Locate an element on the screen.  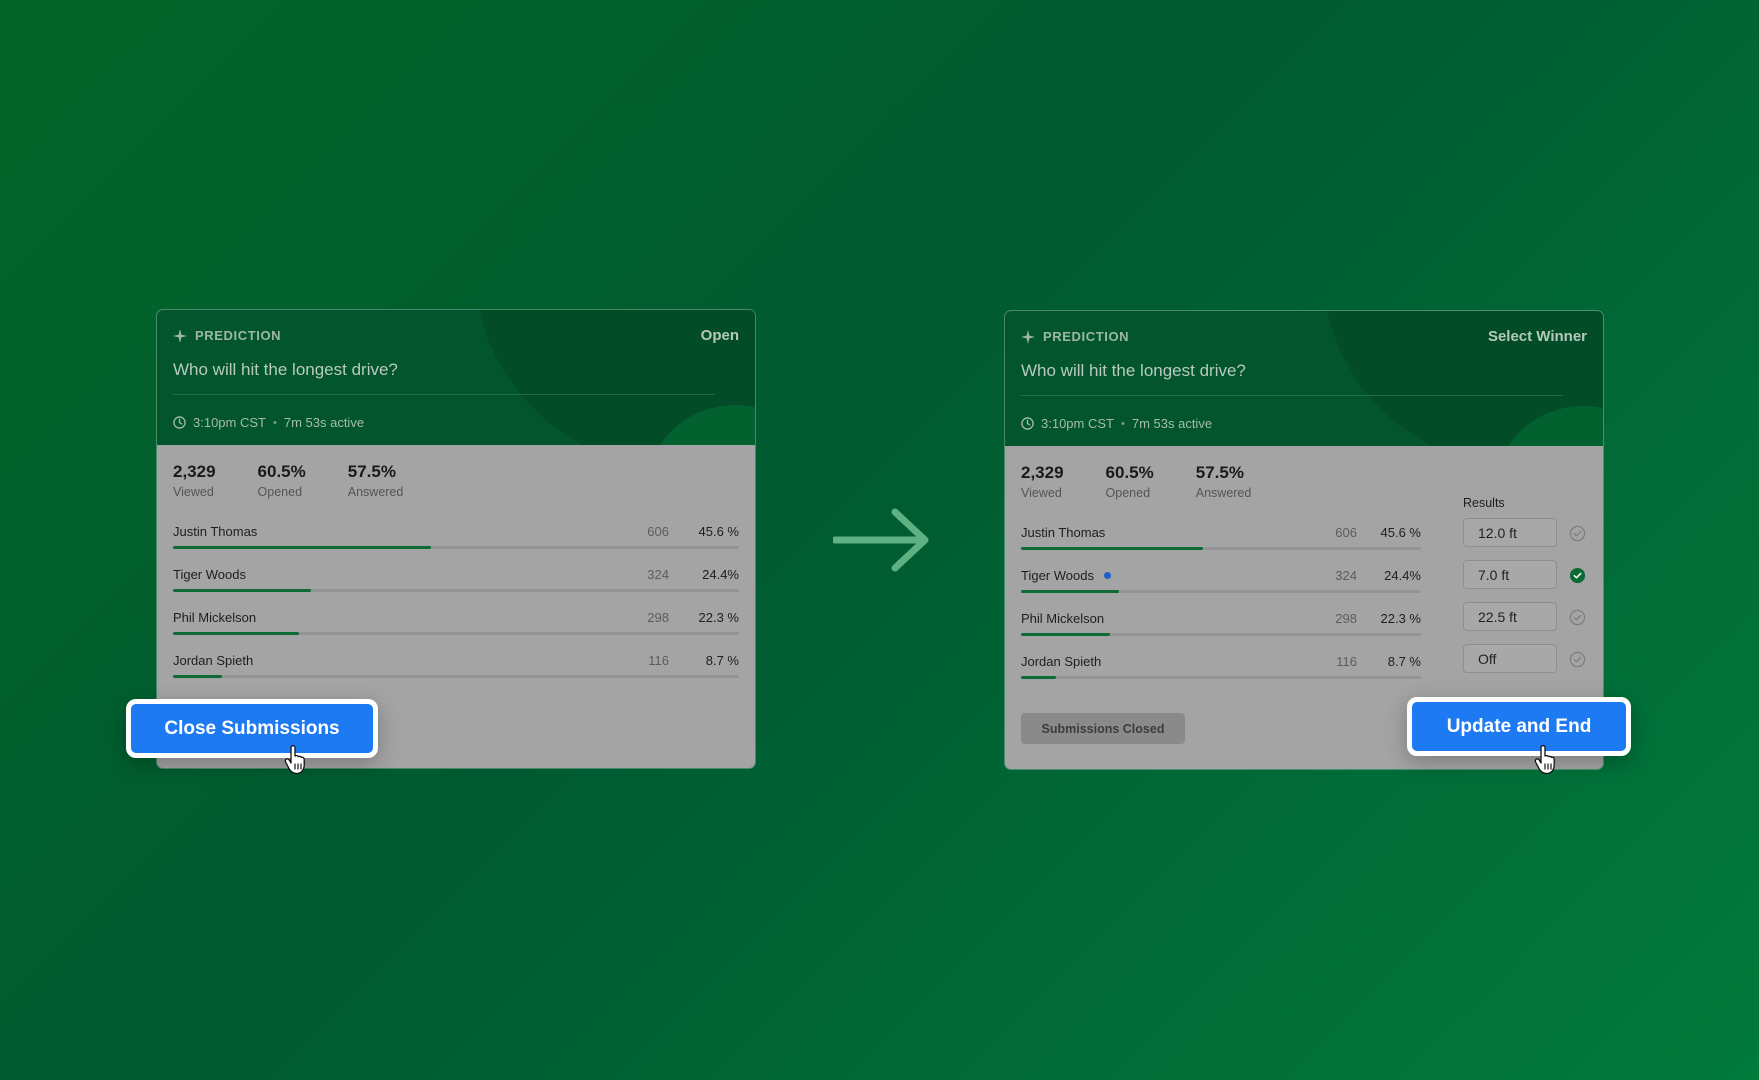
check-circle-selected-icon is located at coordinates (1577, 575).